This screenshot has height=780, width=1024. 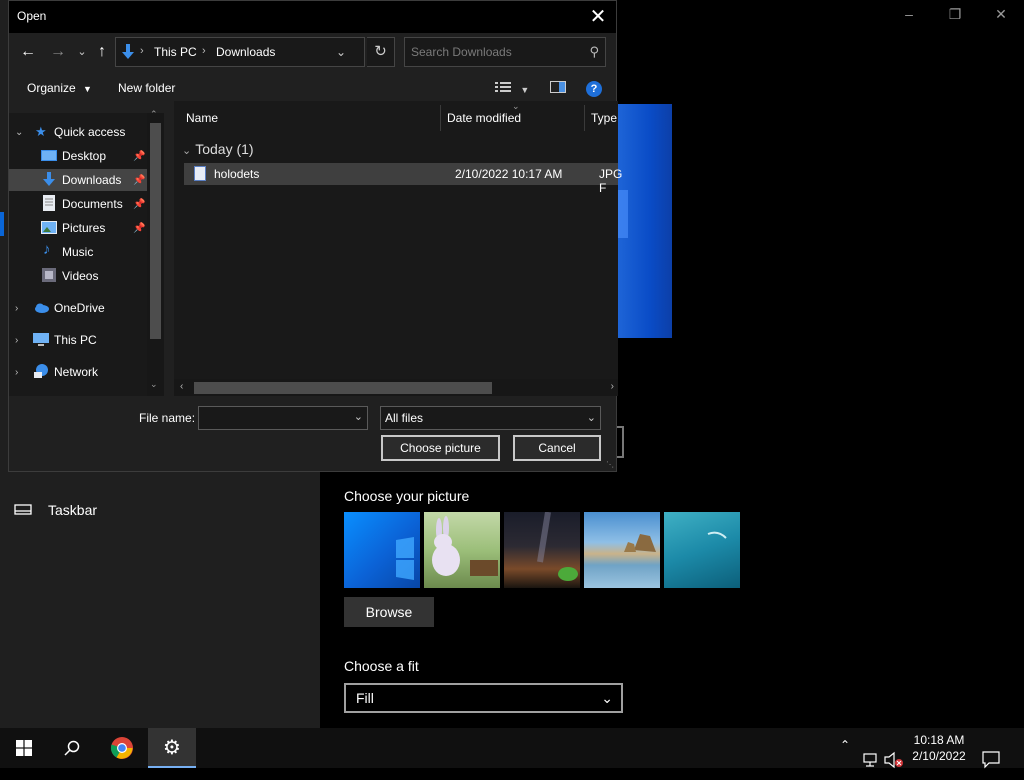 I want to click on nav-scrollbar-thumb, so click(x=155, y=231).